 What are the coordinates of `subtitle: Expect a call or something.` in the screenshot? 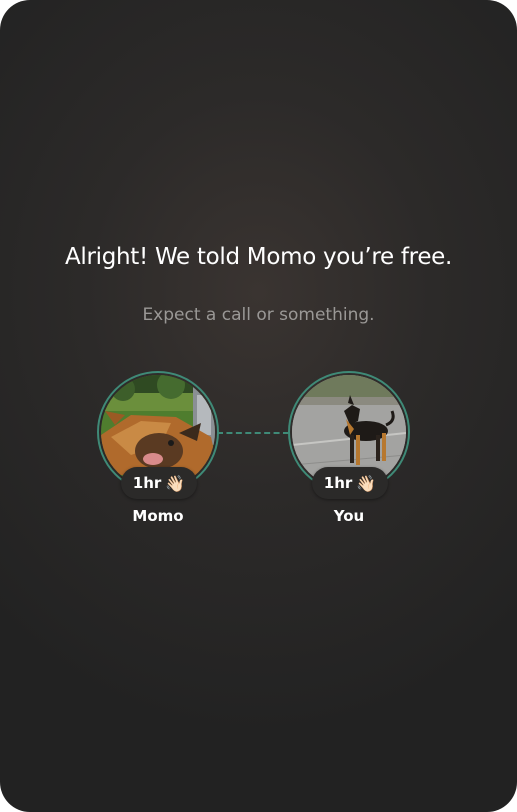 It's located at (258, 315).